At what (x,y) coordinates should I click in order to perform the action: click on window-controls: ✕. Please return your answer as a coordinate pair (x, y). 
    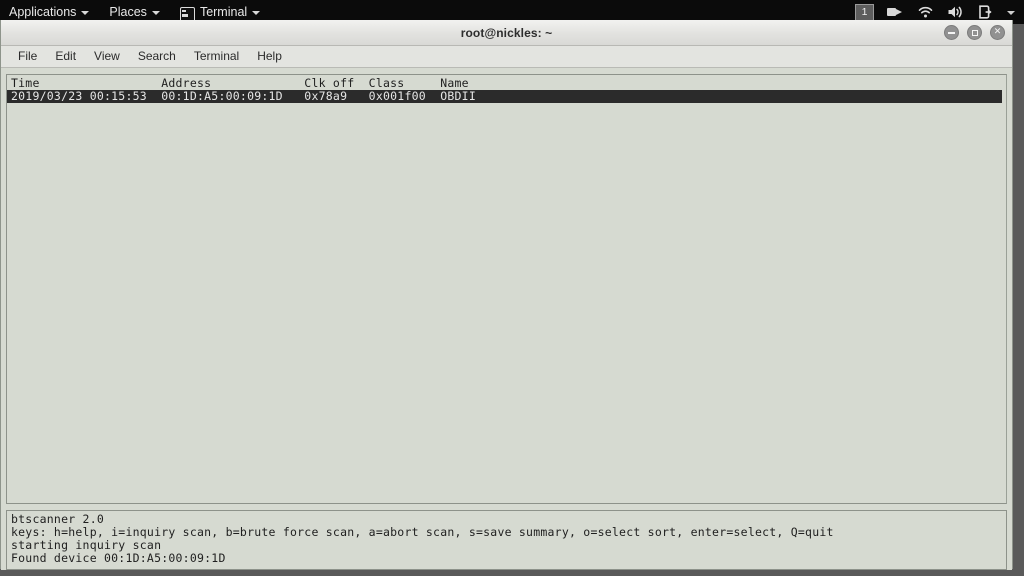
    Looking at the image, I should click on (974, 32).